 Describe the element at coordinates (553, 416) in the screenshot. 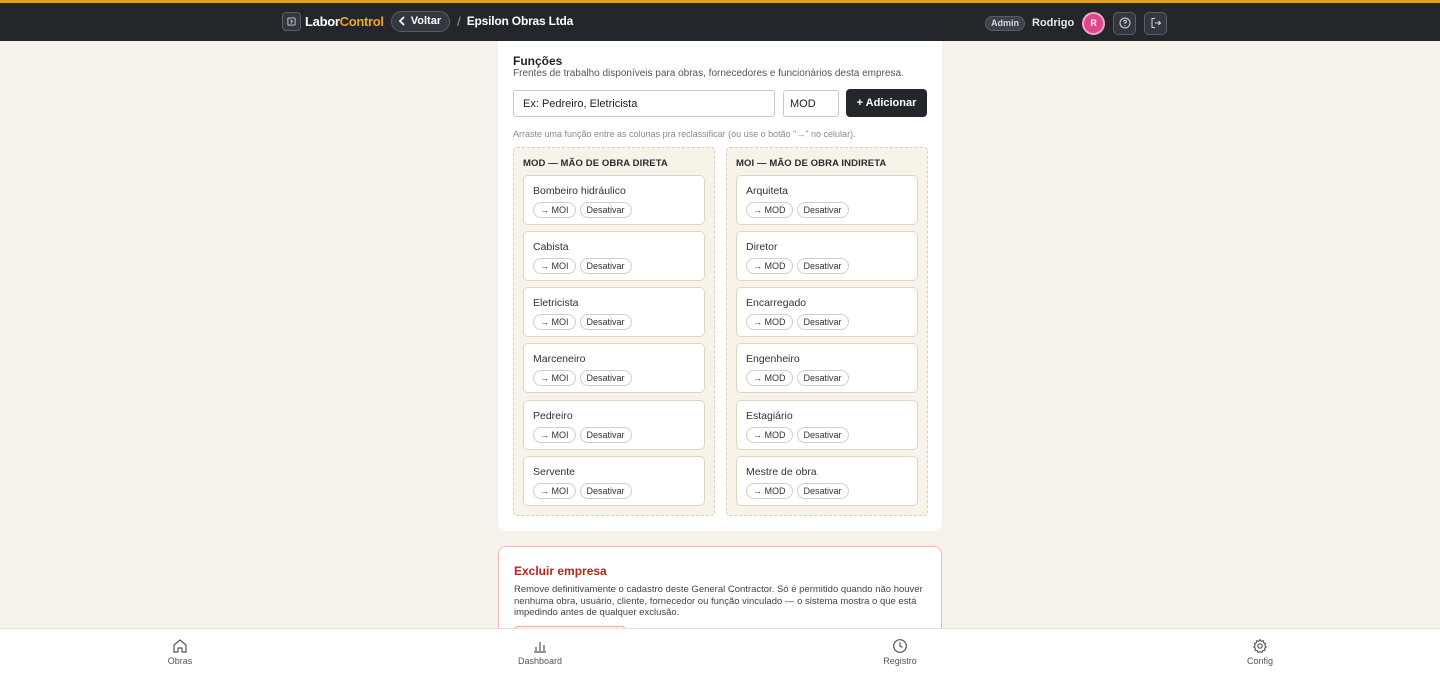

I see `function-name: Pedreiro` at that location.